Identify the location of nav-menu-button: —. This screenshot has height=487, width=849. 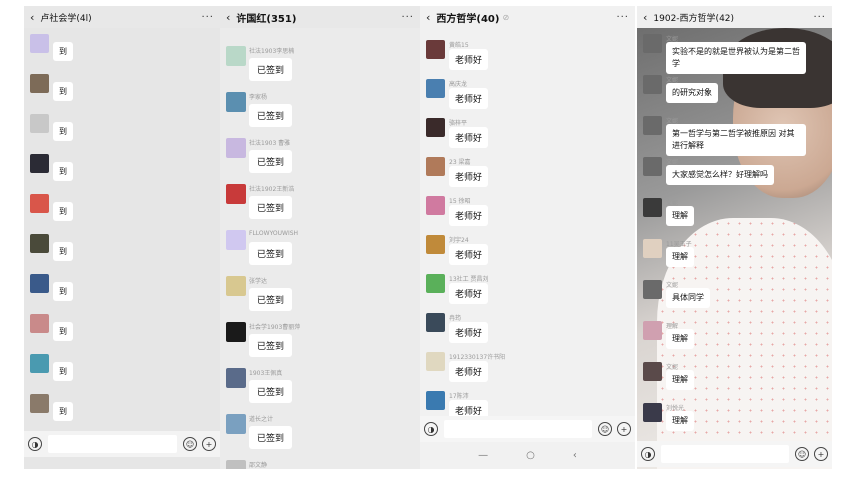
(483, 455).